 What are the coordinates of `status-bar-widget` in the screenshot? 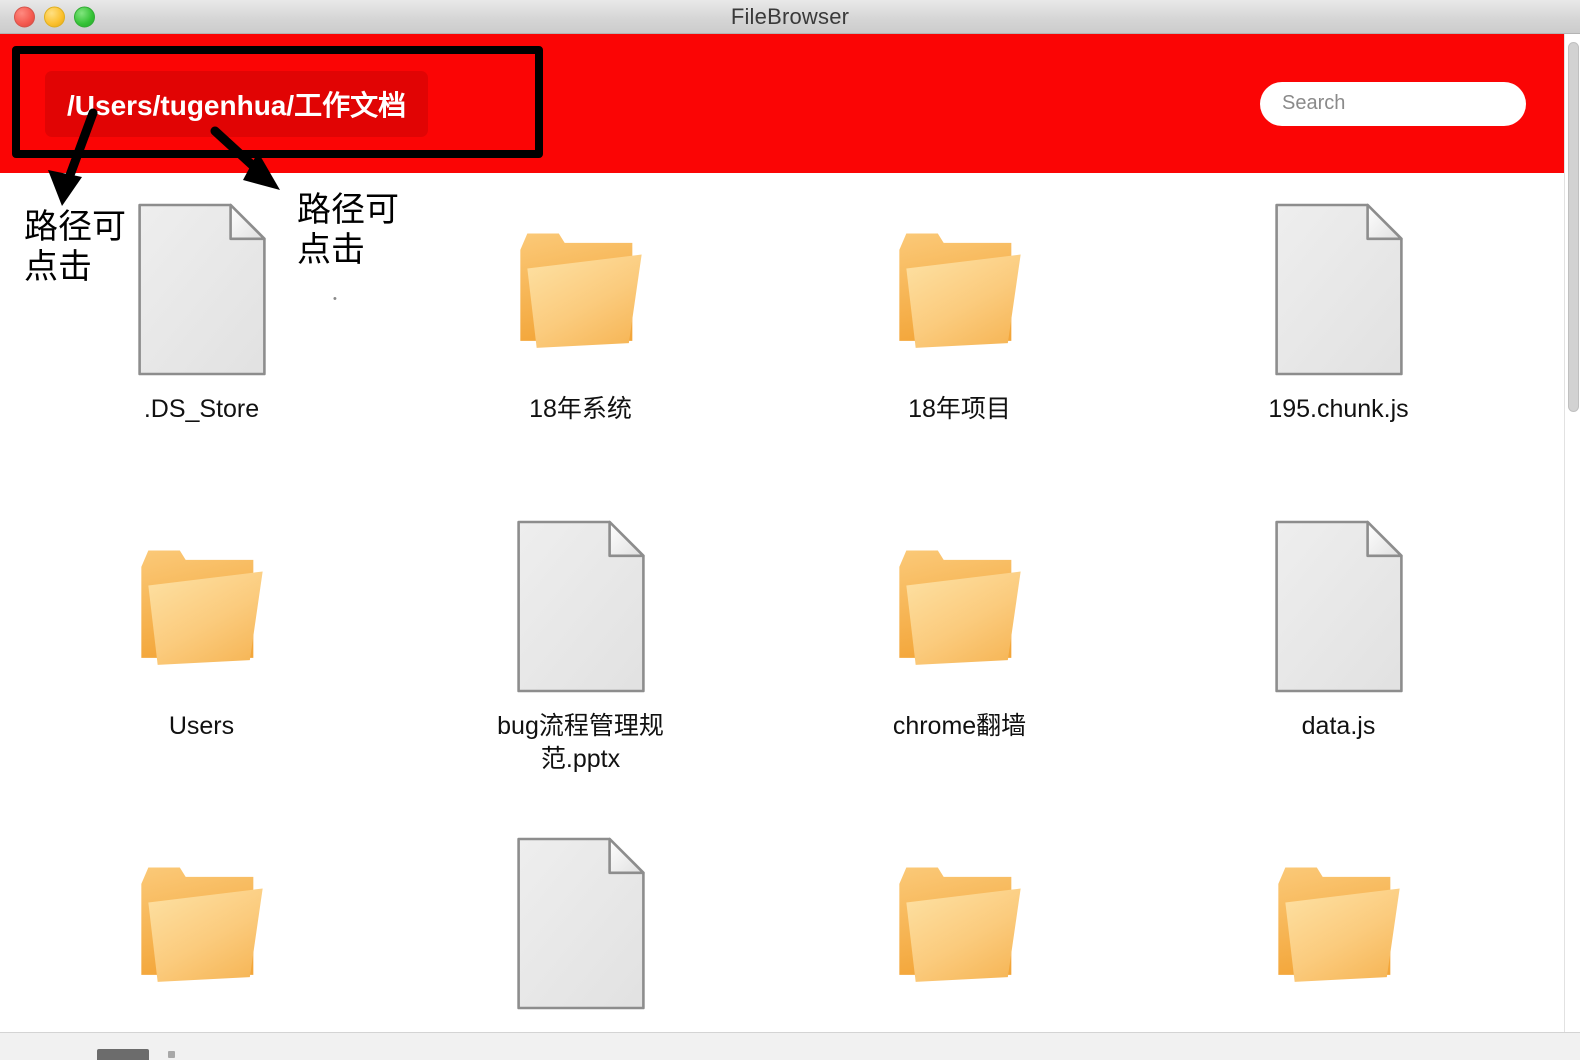 It's located at (123, 1054).